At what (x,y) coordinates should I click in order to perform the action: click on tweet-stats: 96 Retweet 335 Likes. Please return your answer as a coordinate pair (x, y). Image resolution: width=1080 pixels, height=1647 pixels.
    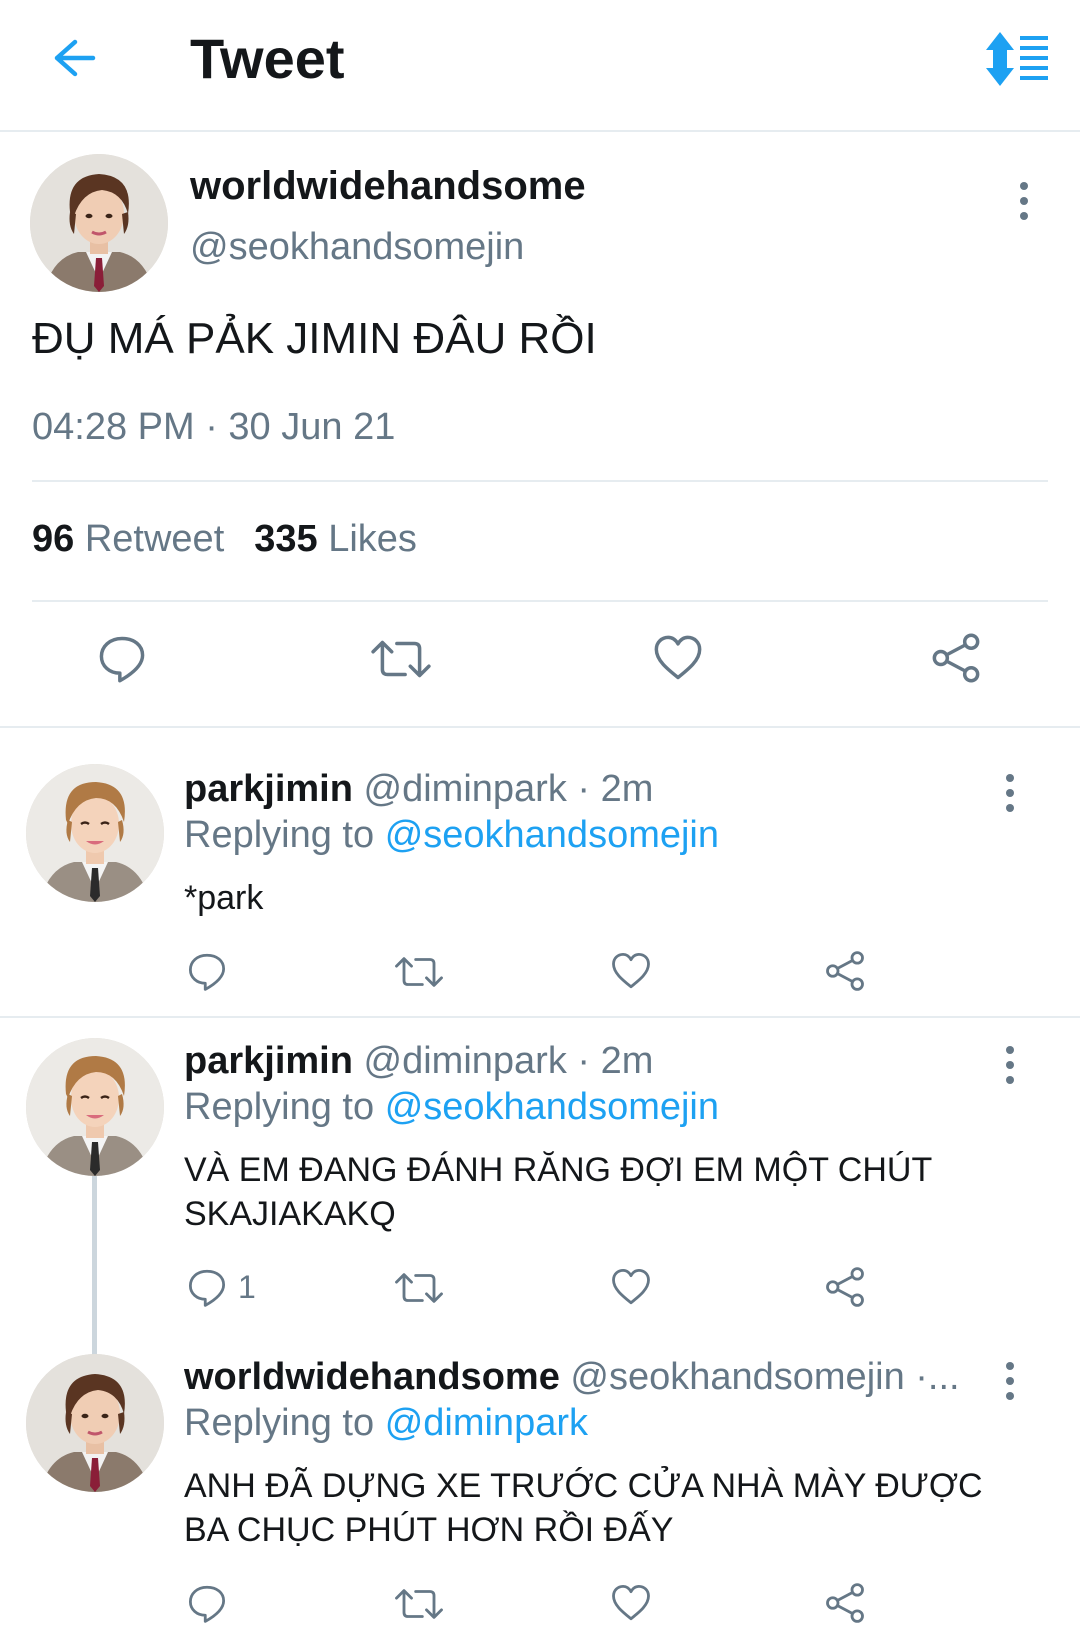
    Looking at the image, I should click on (224, 539).